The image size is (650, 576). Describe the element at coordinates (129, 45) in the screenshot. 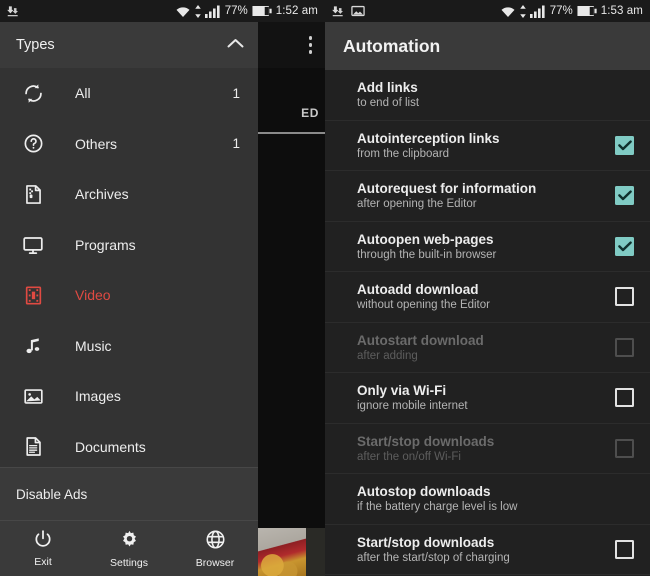

I see `drawer-header: Types` at that location.